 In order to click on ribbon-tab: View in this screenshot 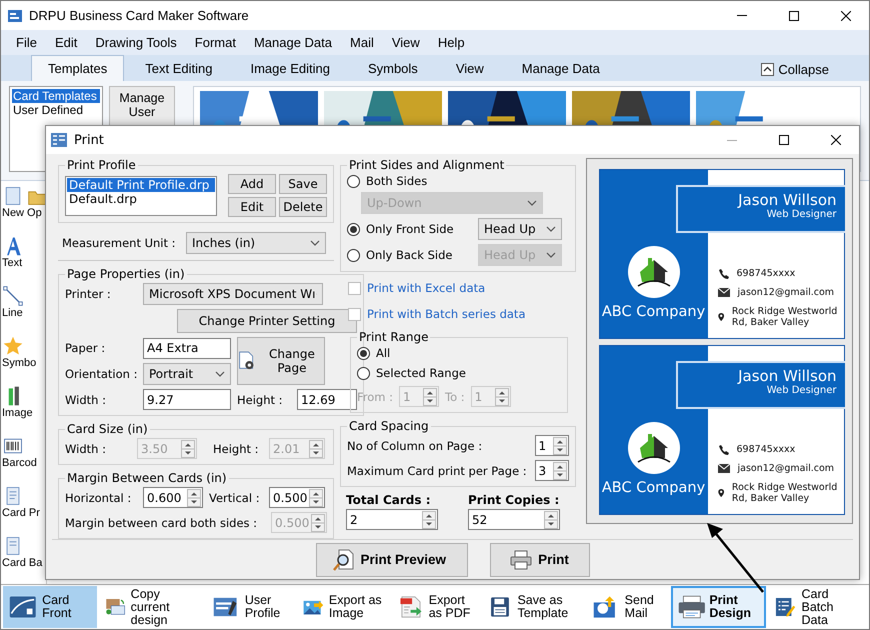, I will do `click(469, 68)`.